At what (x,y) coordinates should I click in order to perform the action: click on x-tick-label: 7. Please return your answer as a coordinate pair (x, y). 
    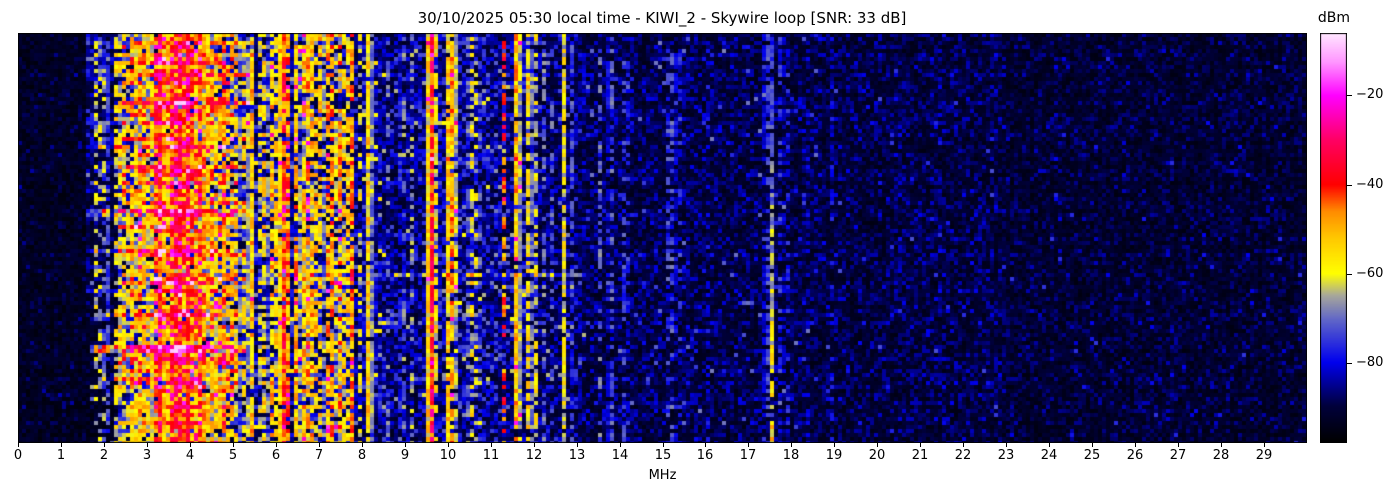
    Looking at the image, I should click on (319, 455).